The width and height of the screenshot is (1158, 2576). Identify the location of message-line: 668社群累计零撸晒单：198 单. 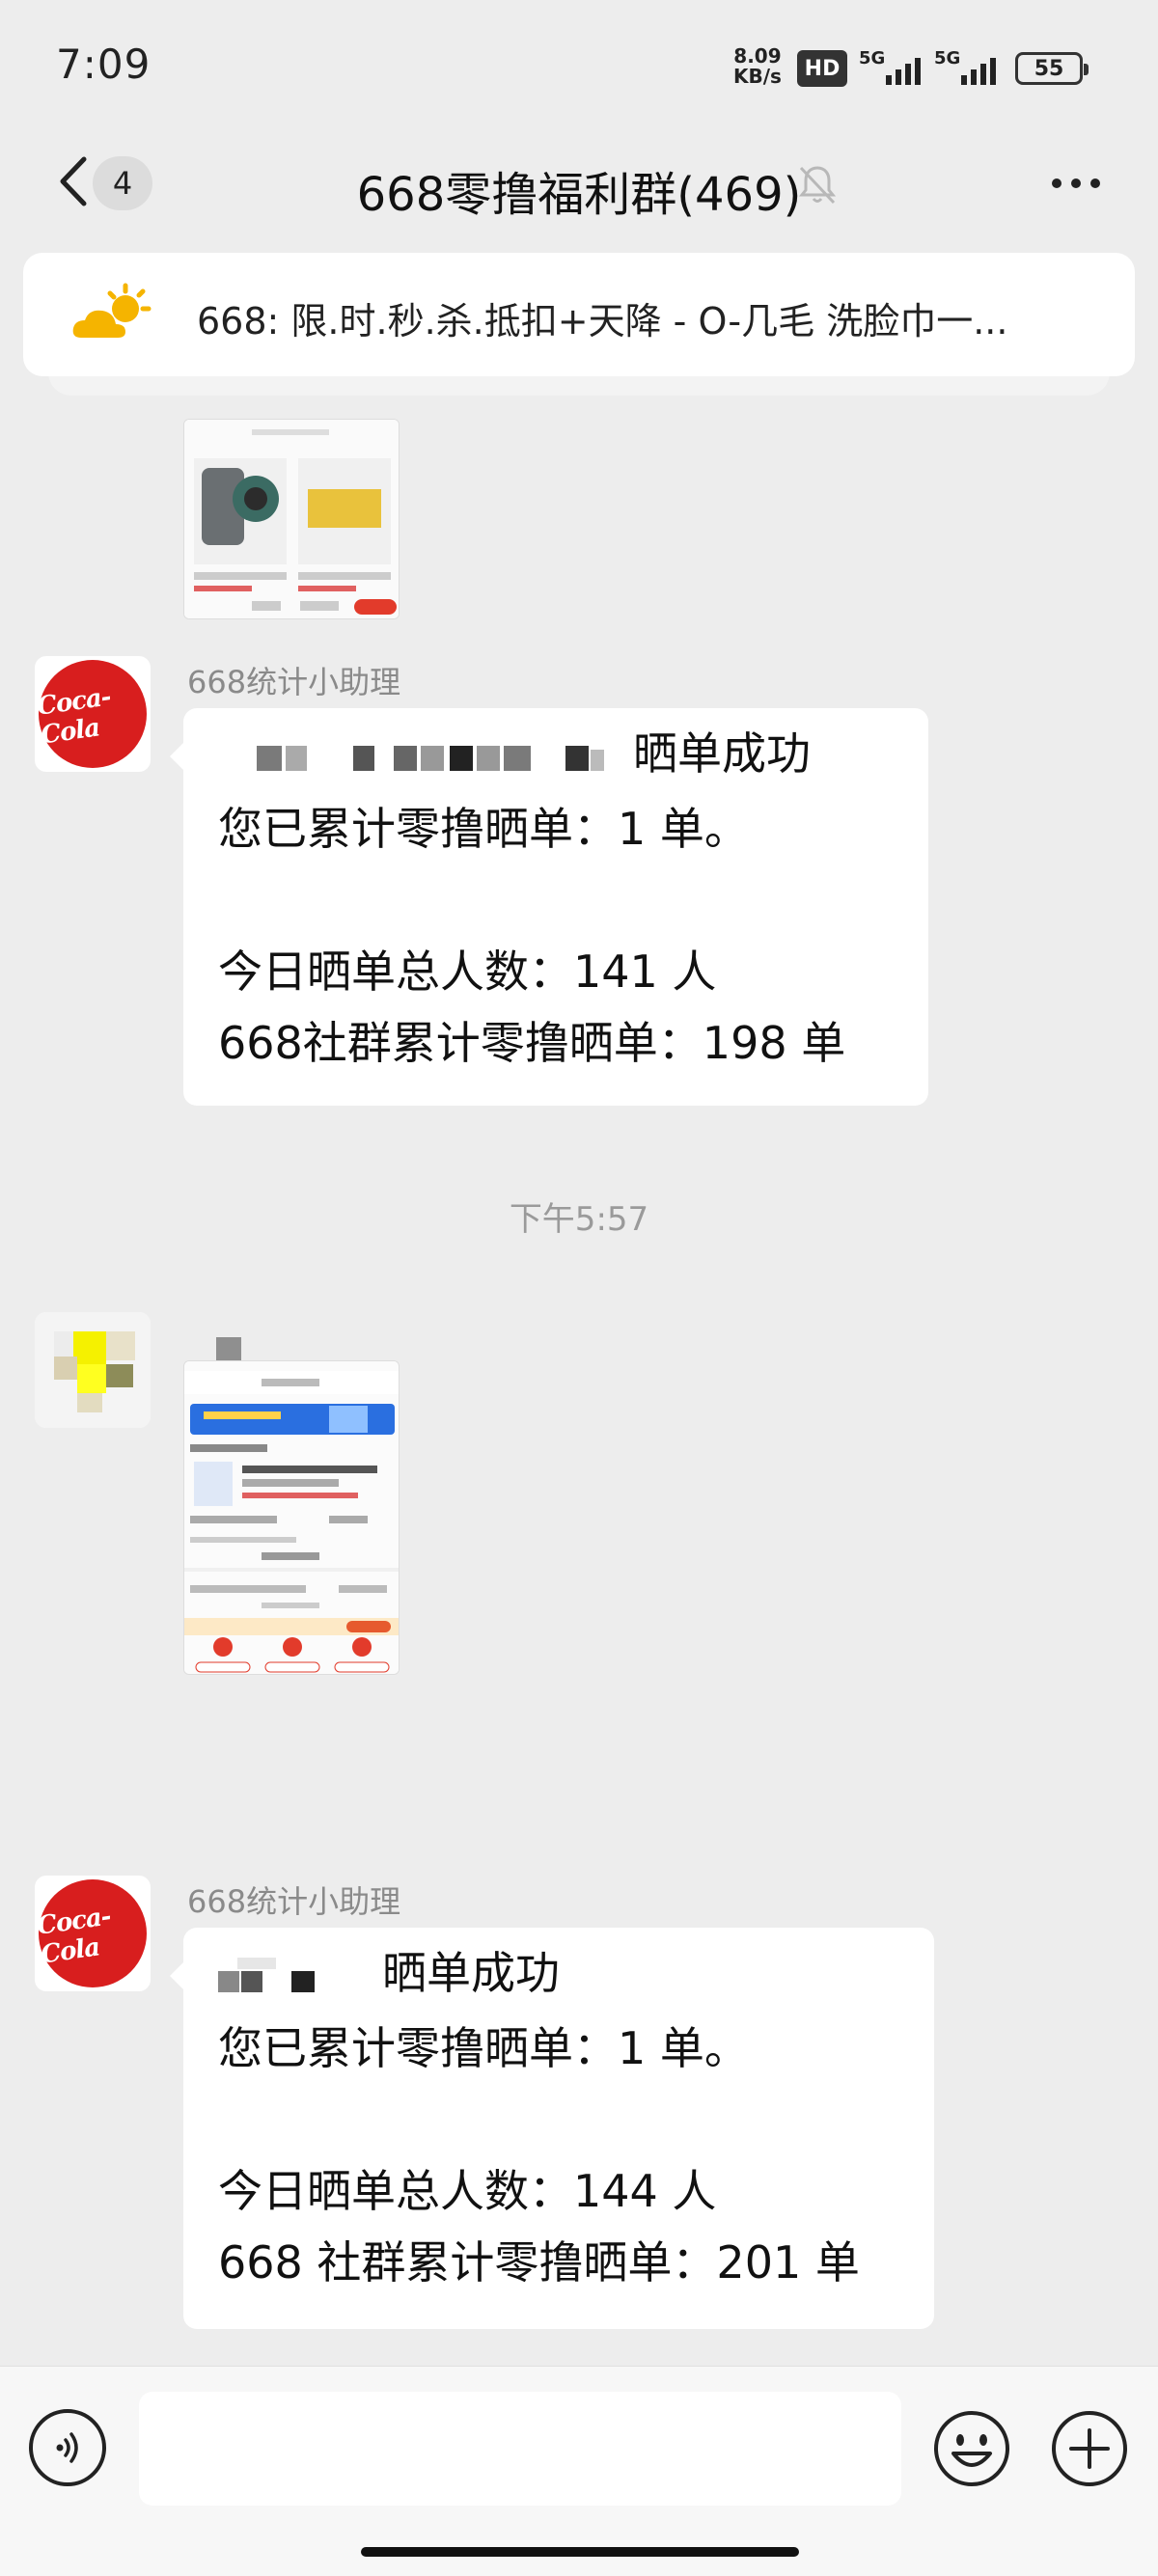
(532, 1043).